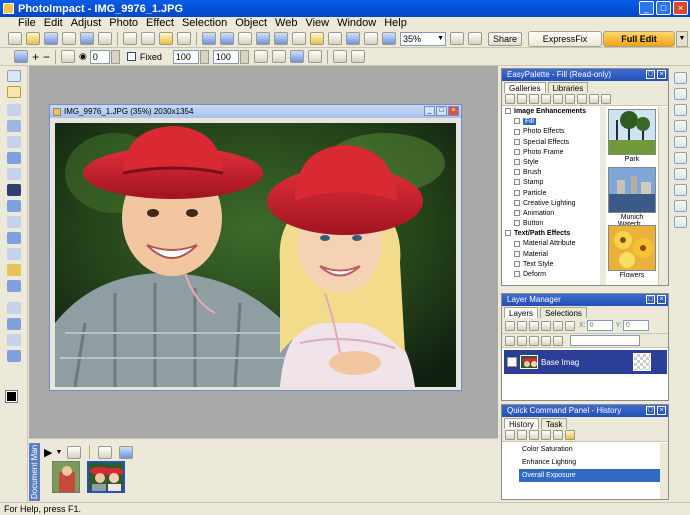 The width and height of the screenshot is (690, 515). I want to click on easypalette-titlebar: EasyPalette - Fill (Read-only) □ ×, so click(585, 75).